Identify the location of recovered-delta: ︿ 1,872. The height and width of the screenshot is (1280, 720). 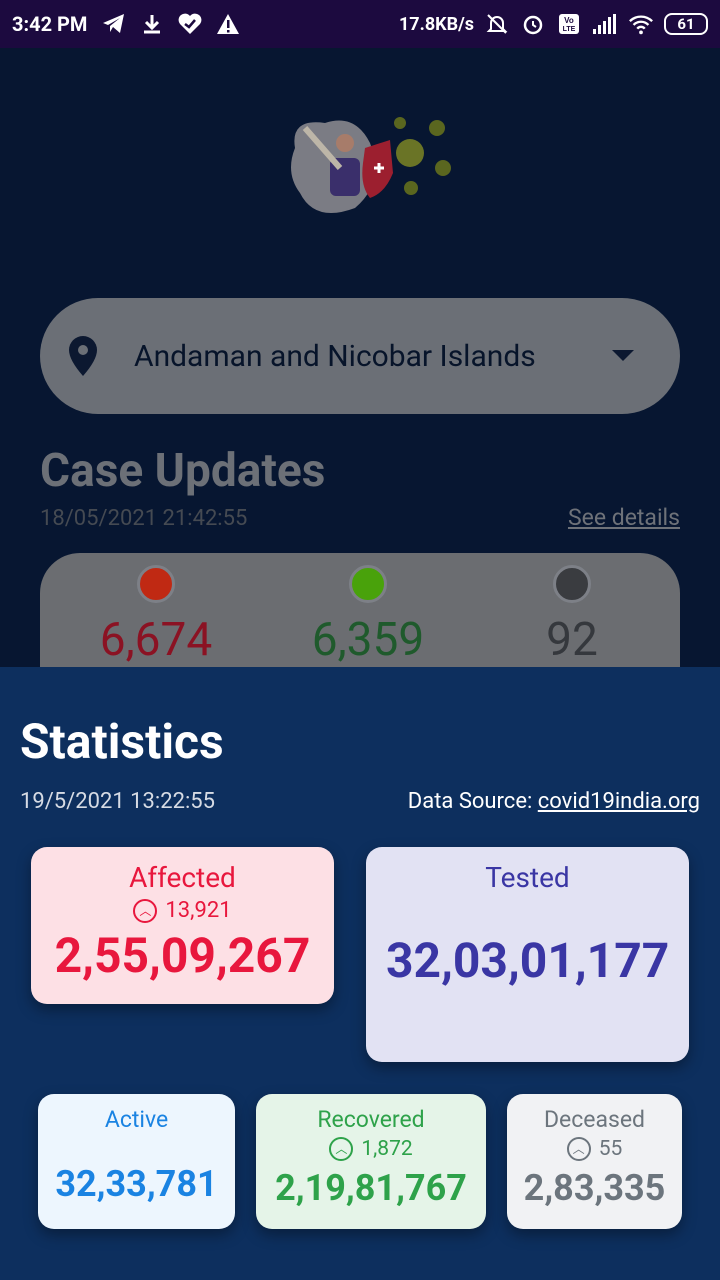
(371, 1149).